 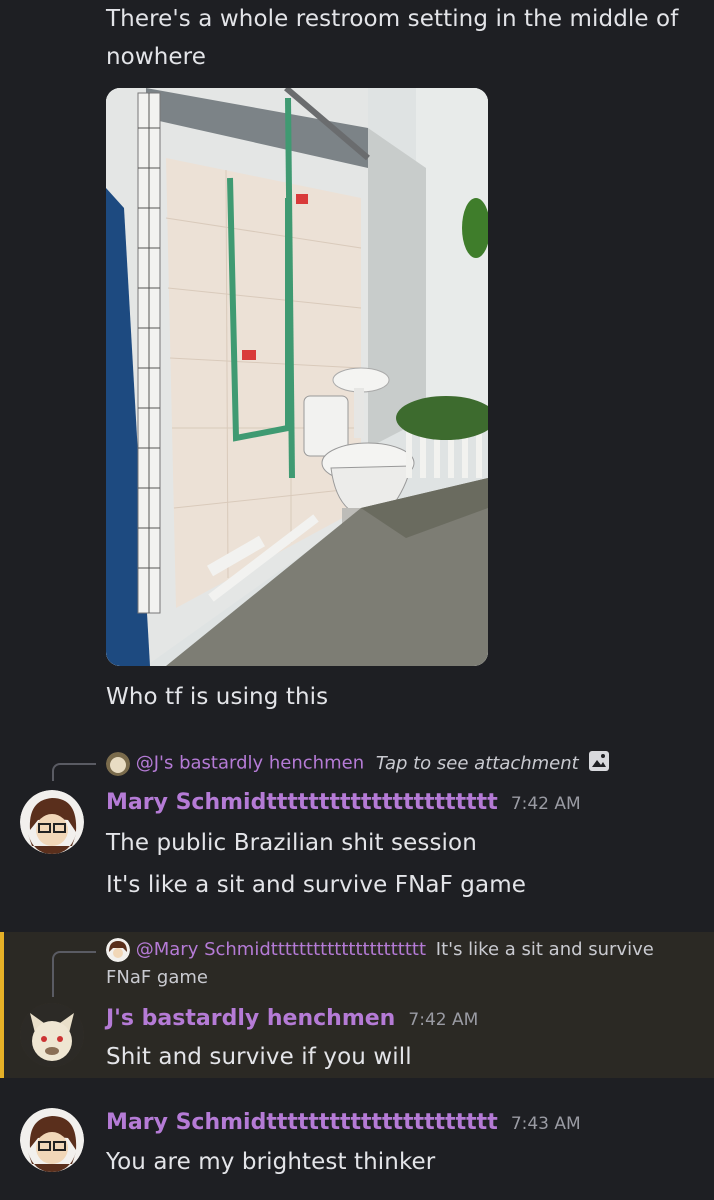 I want to click on reply-mention: @Mary Schmidtttttttttttttttttttttt, so click(x=281, y=949).